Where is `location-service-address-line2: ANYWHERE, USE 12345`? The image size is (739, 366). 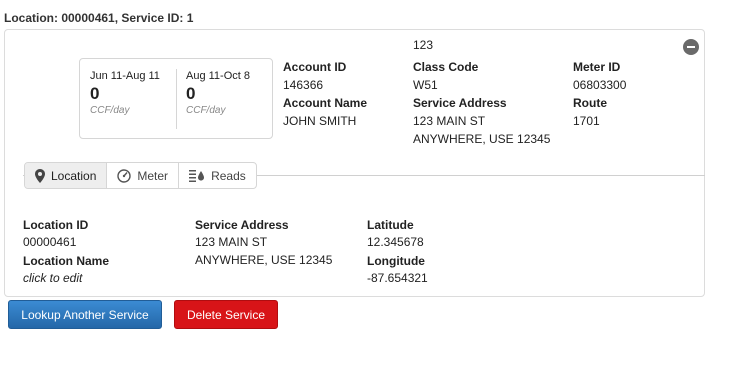
location-service-address-line2: ANYWHERE, USE 12345 is located at coordinates (264, 260).